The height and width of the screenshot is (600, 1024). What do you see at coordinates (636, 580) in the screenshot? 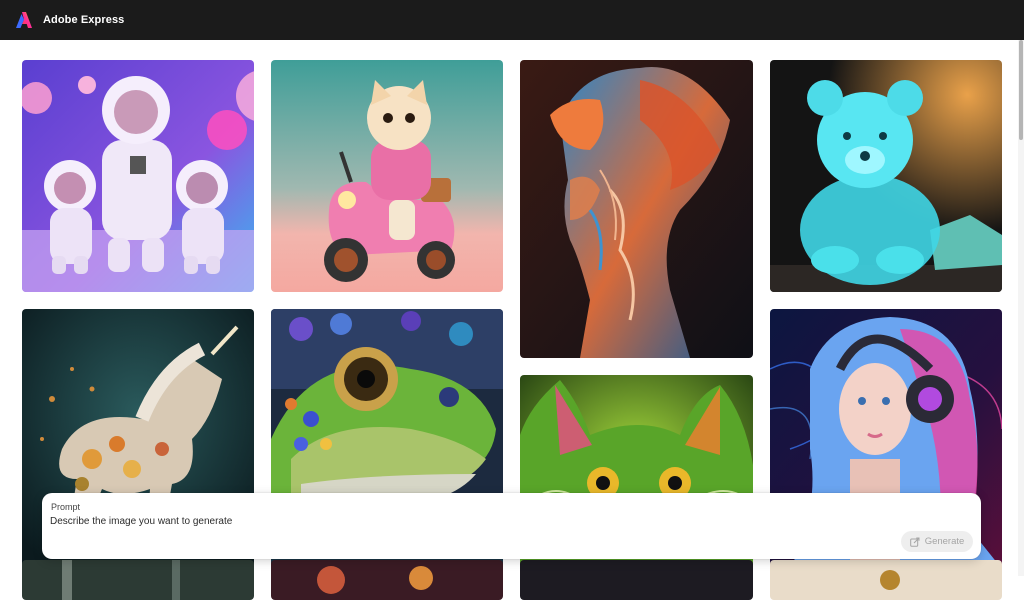
I see `gallery-image-dark-scene` at bounding box center [636, 580].